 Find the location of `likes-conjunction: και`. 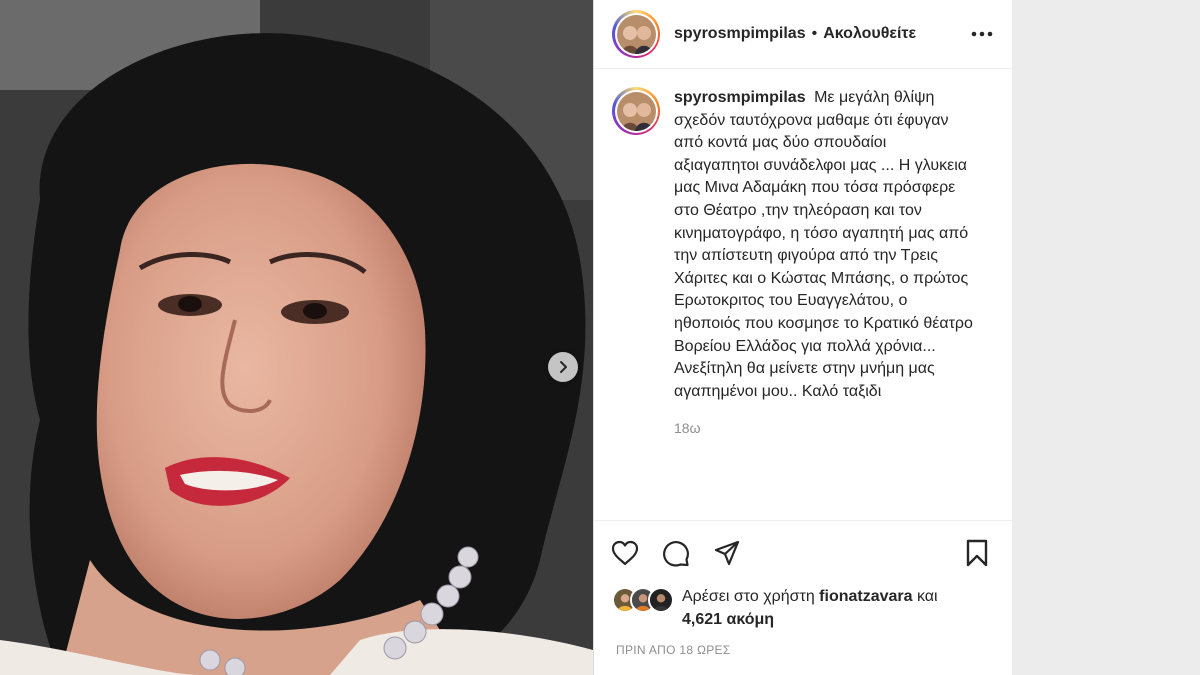

likes-conjunction: και is located at coordinates (927, 596).